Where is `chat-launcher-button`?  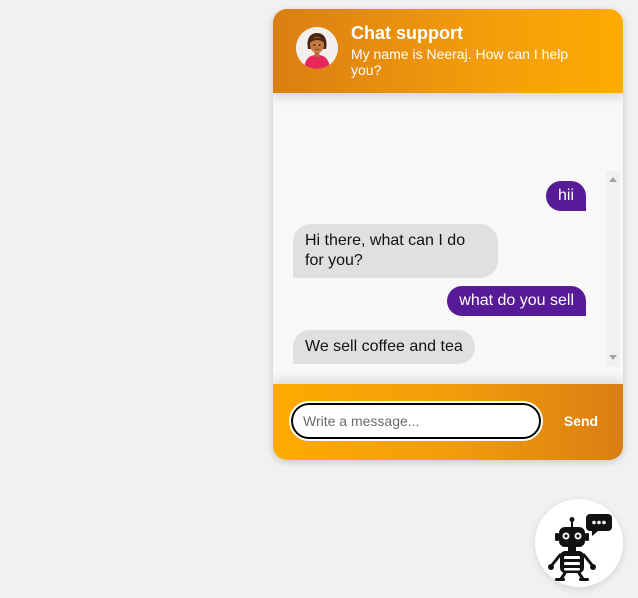 chat-launcher-button is located at coordinates (579, 543).